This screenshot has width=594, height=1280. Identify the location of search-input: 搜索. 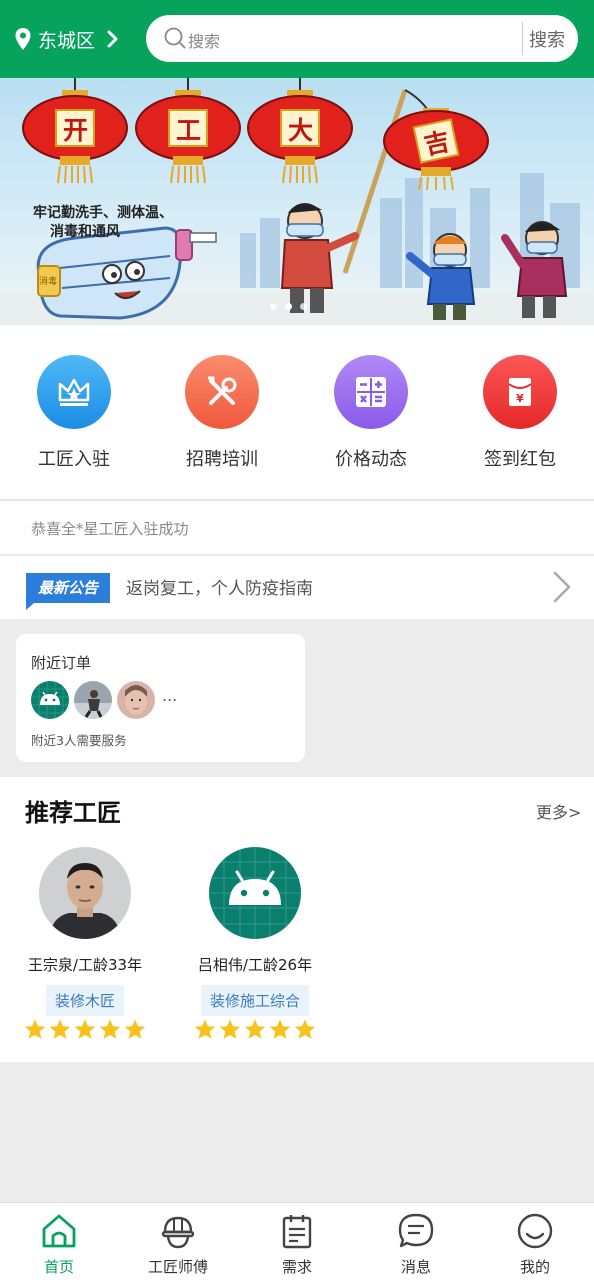
(204, 40).